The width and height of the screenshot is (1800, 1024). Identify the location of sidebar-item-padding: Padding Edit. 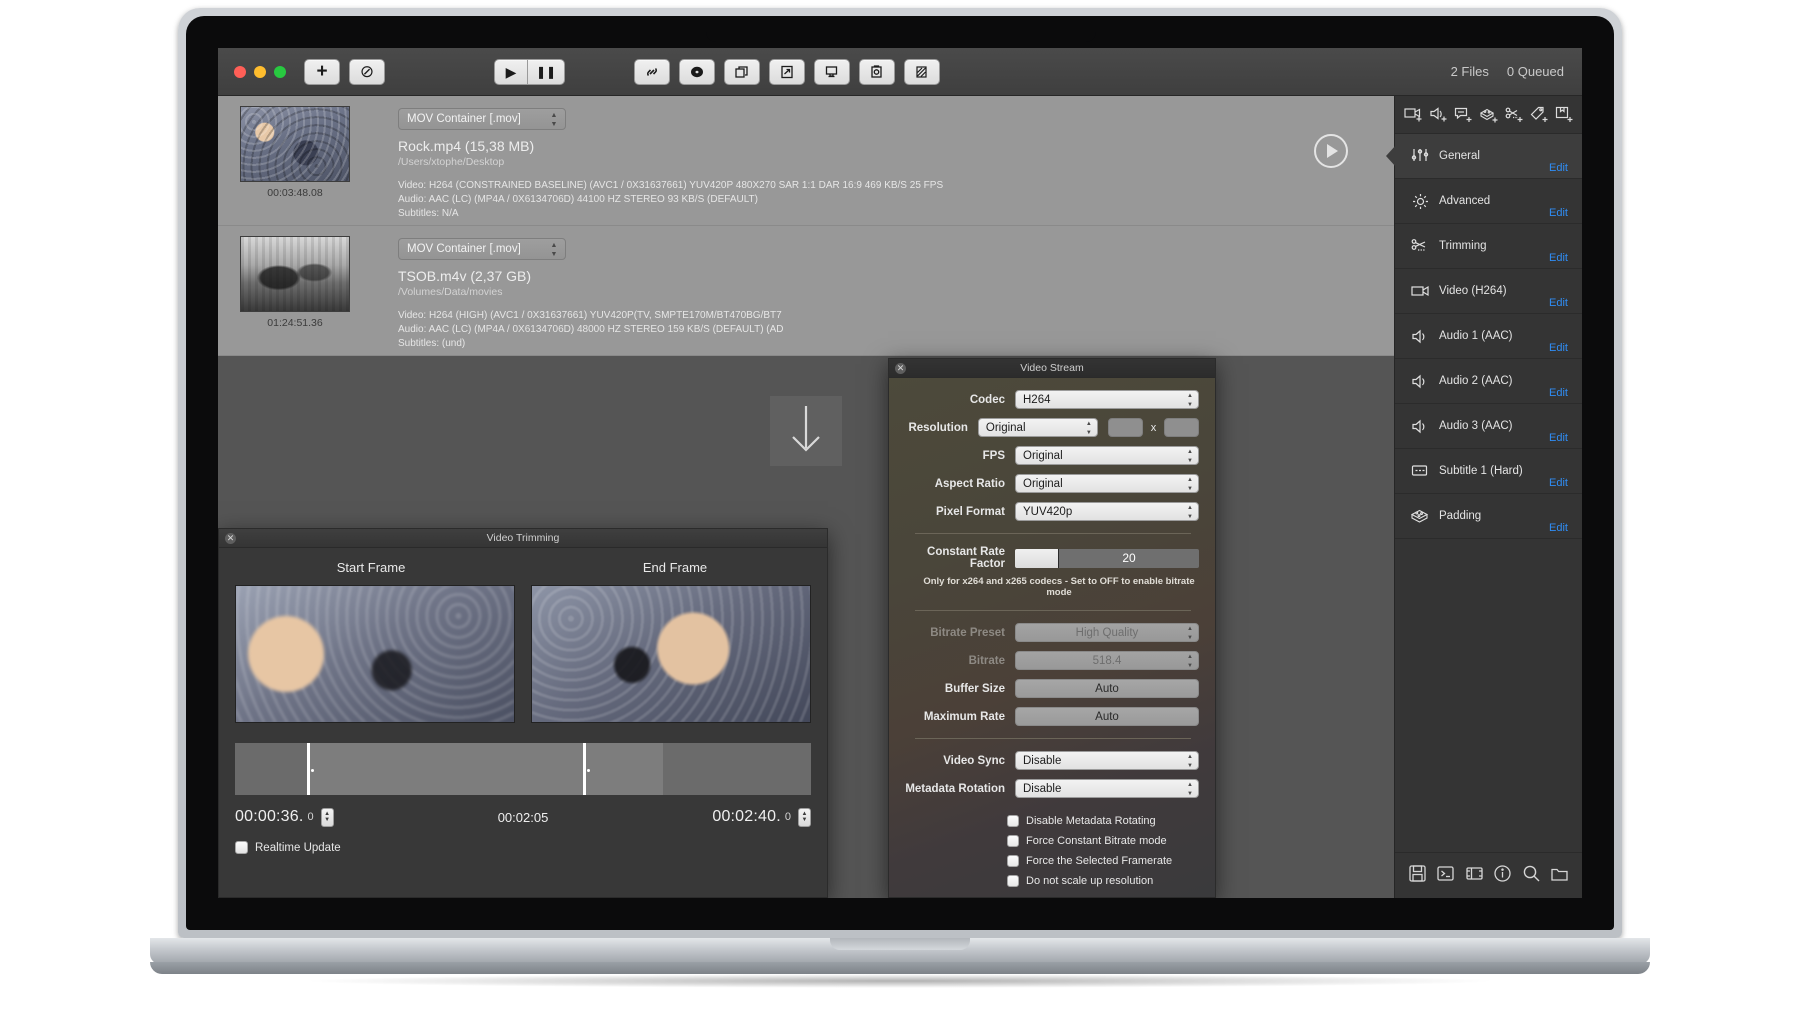
(1488, 516).